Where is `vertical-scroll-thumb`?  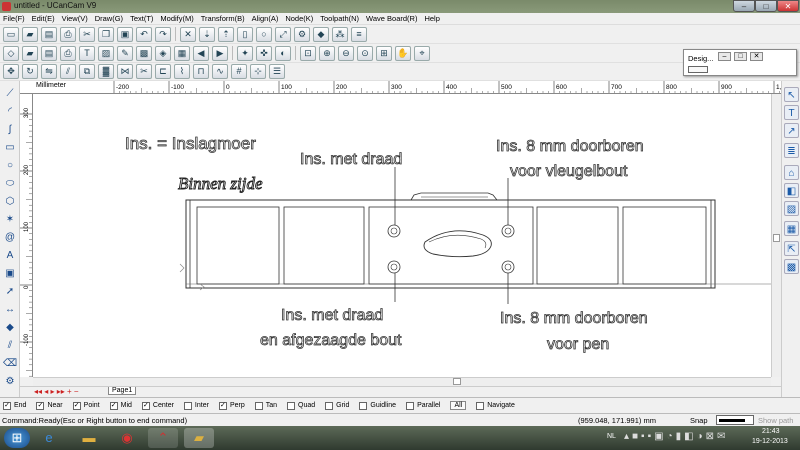 vertical-scroll-thumb is located at coordinates (776, 238).